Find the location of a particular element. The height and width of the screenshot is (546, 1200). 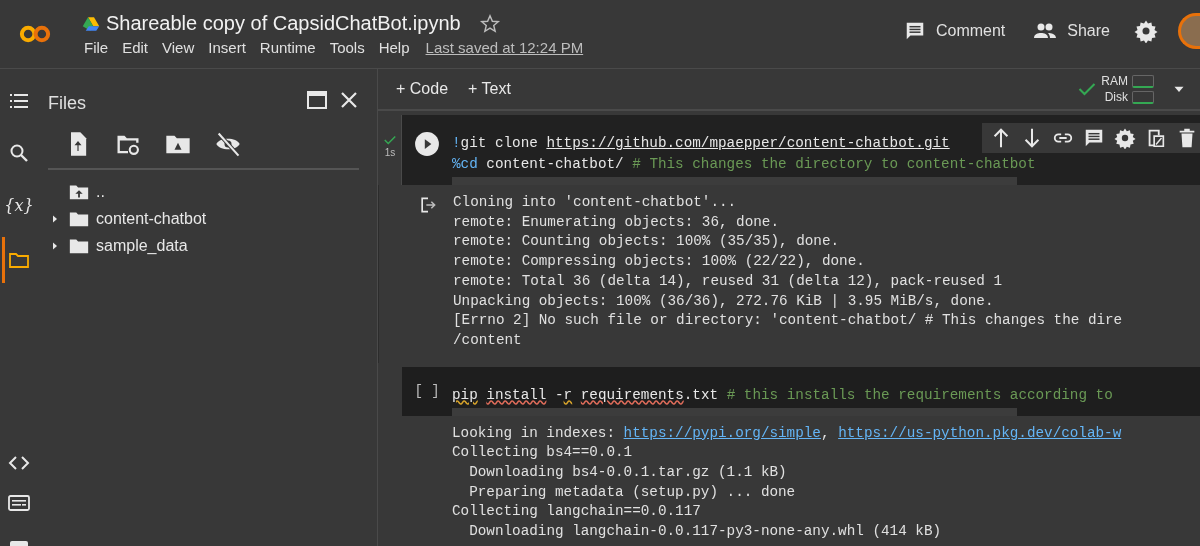

file-tree-item: .. is located at coordinates (100, 191).